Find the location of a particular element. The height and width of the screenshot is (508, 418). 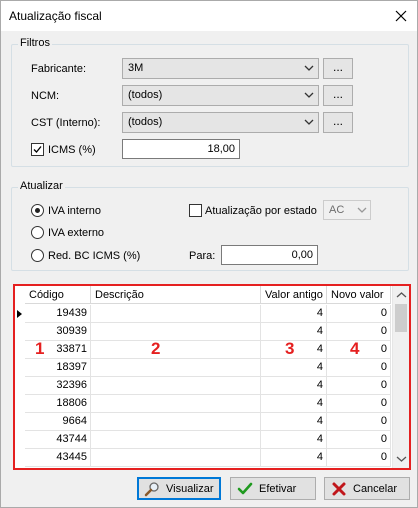

table-row: 43744 4 0 is located at coordinates (203, 440).